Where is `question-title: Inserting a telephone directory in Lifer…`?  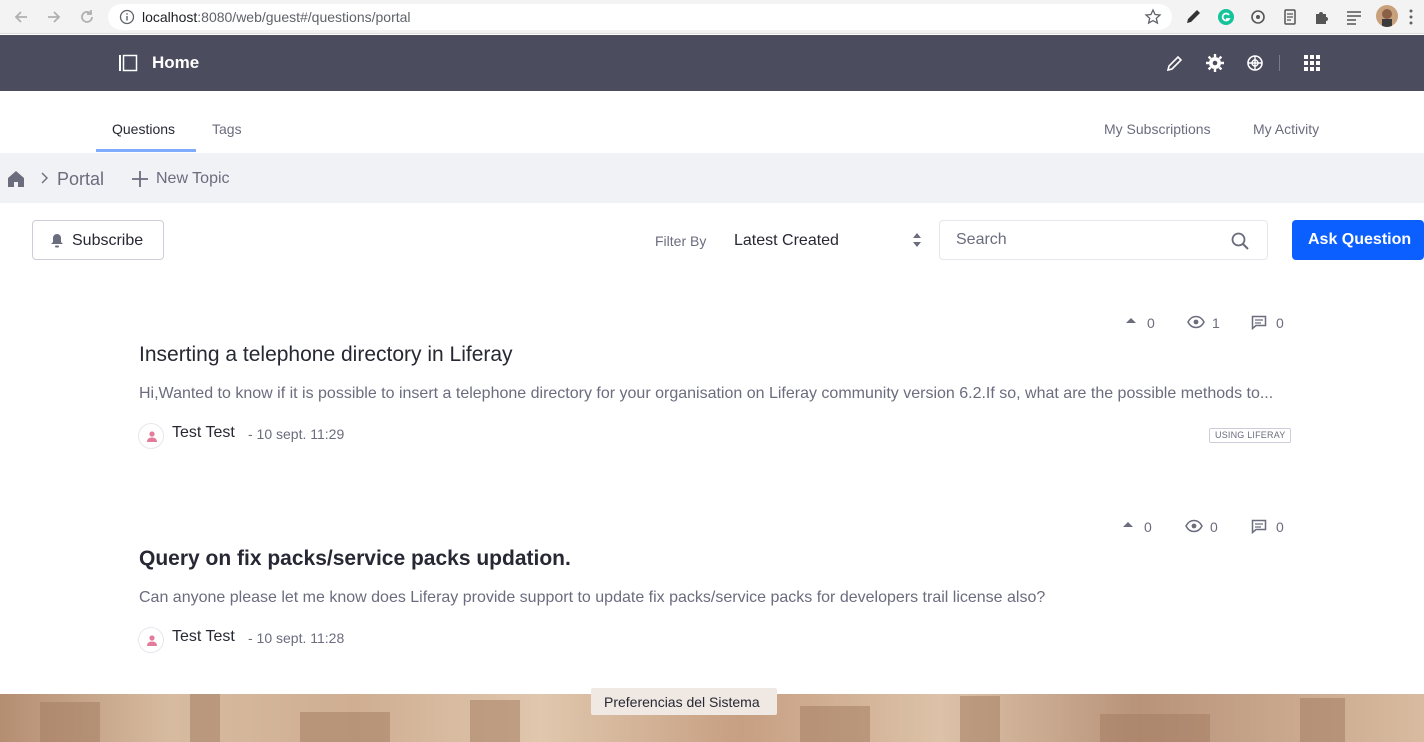 question-title: Inserting a telephone directory in Lifer… is located at coordinates (326, 355).